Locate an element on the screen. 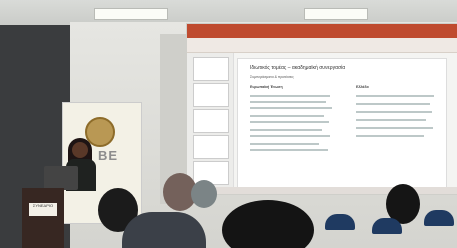 Image resolution: width=457 pixels, height=248 pixels. banner-logo-text: BE is located at coordinates (108, 155).